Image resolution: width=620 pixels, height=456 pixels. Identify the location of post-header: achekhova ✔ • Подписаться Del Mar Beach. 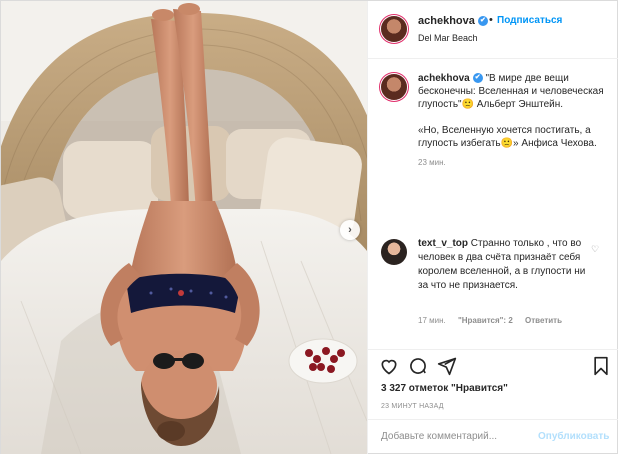
(493, 30).